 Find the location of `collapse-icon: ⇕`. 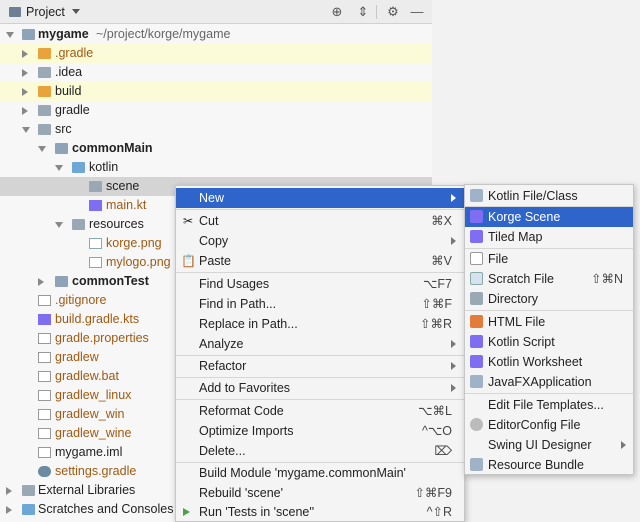

collapse-icon: ⇕ is located at coordinates (363, 12).